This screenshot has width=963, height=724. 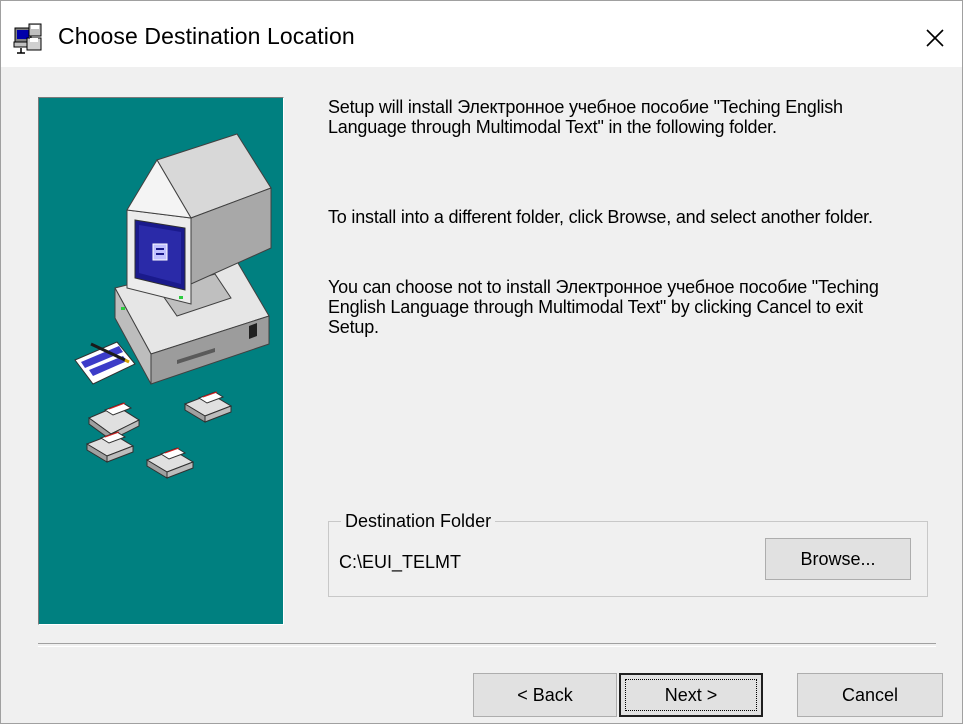 I want to click on focus-rectangle, so click(x=691, y=695).